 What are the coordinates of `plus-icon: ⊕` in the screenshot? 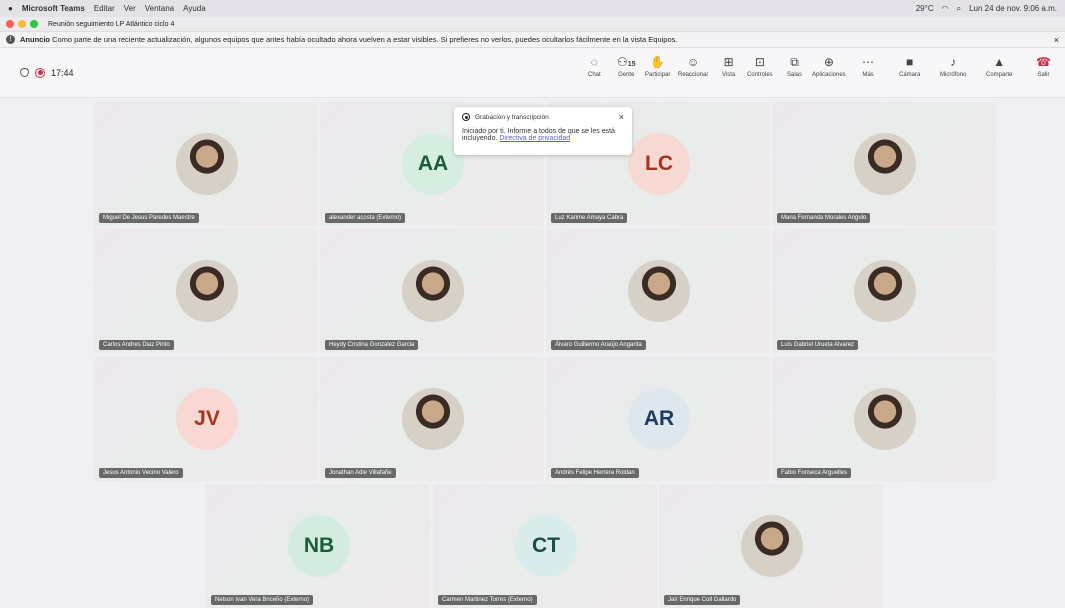 It's located at (828, 62).